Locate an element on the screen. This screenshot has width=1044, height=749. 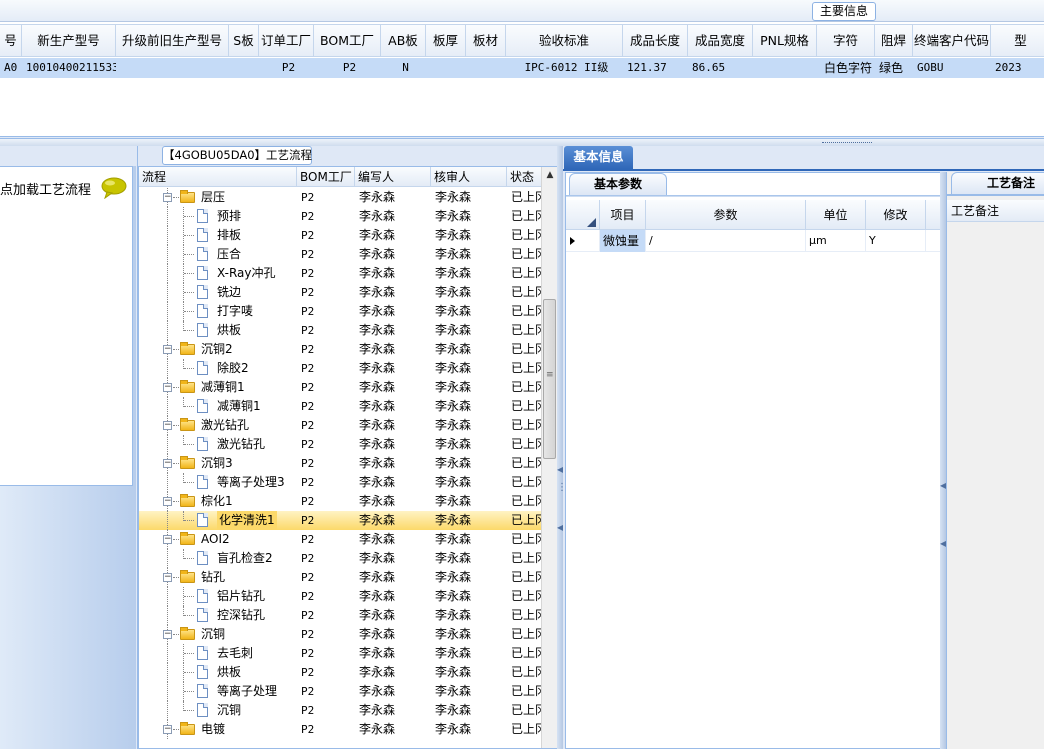
tree-group-row: − 钻孔 P2 李永森 李永森 已上冈 is located at coordinates (342, 577).